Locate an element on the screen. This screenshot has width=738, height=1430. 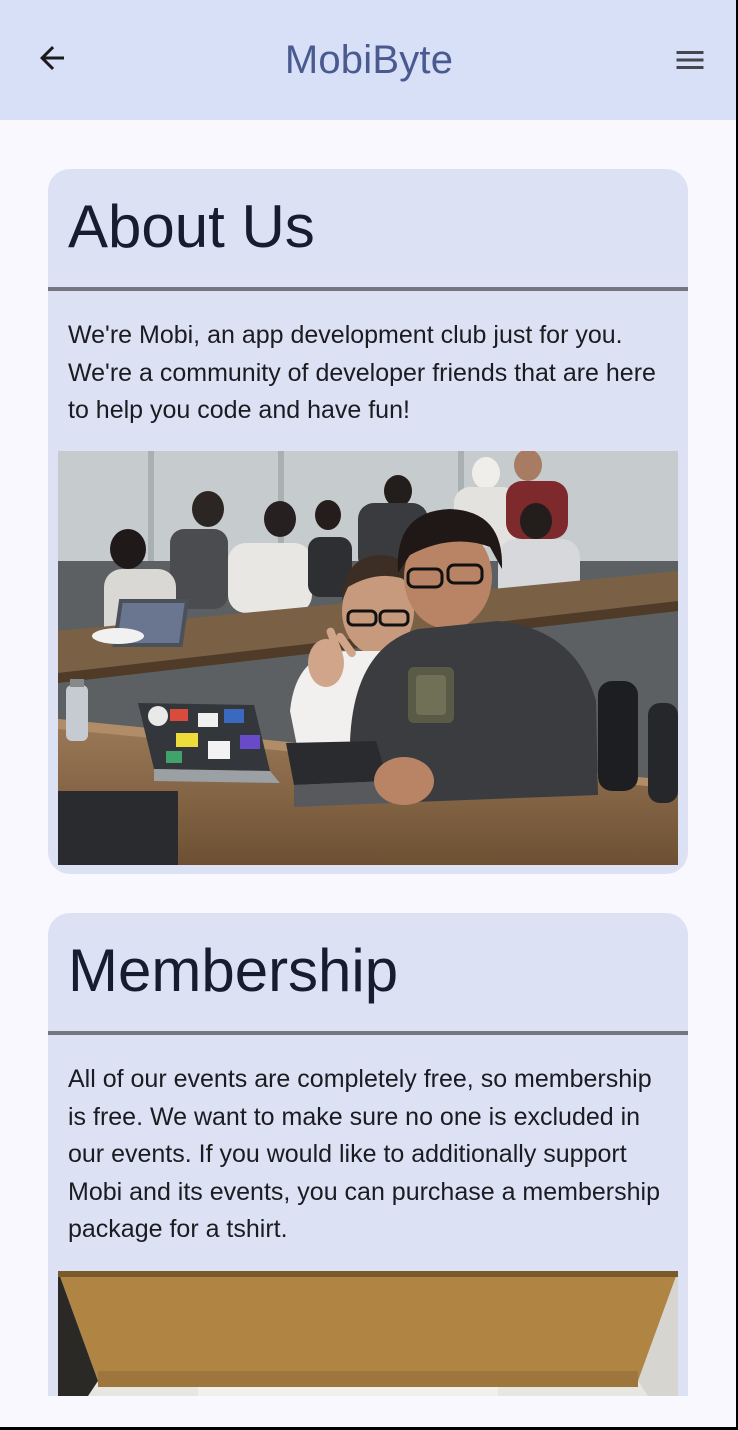
membership-title: Membership is located at coordinates (233, 970).